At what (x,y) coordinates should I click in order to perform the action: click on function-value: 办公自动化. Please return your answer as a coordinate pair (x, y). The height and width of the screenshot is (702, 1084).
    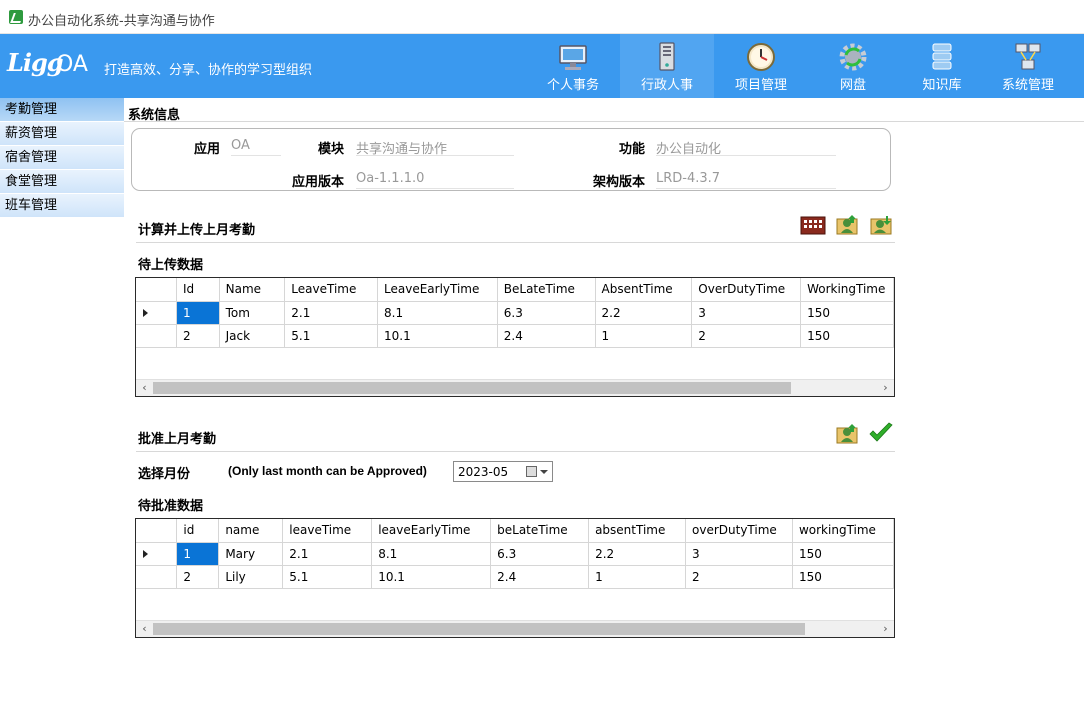
    Looking at the image, I should click on (746, 147).